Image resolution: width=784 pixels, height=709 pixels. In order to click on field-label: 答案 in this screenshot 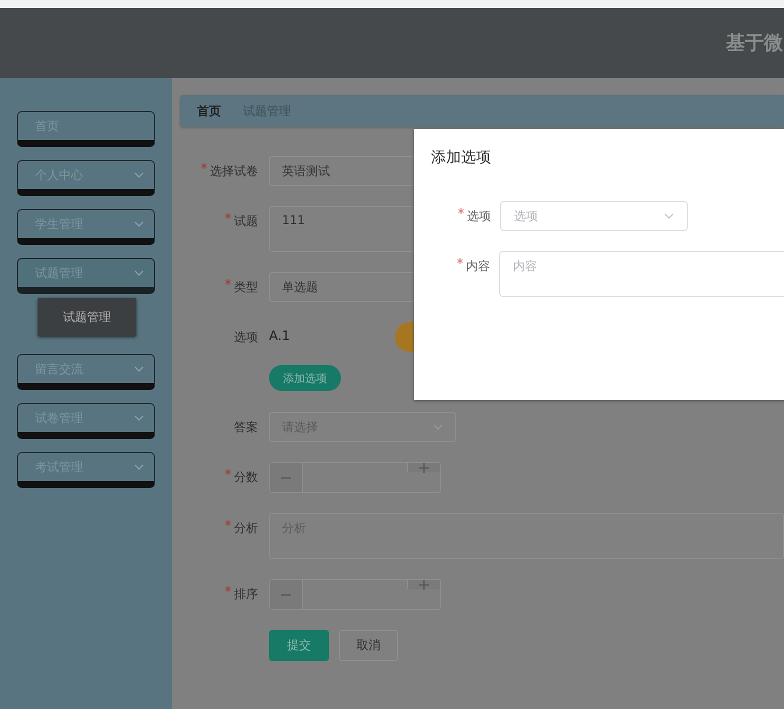, I will do `click(246, 427)`.